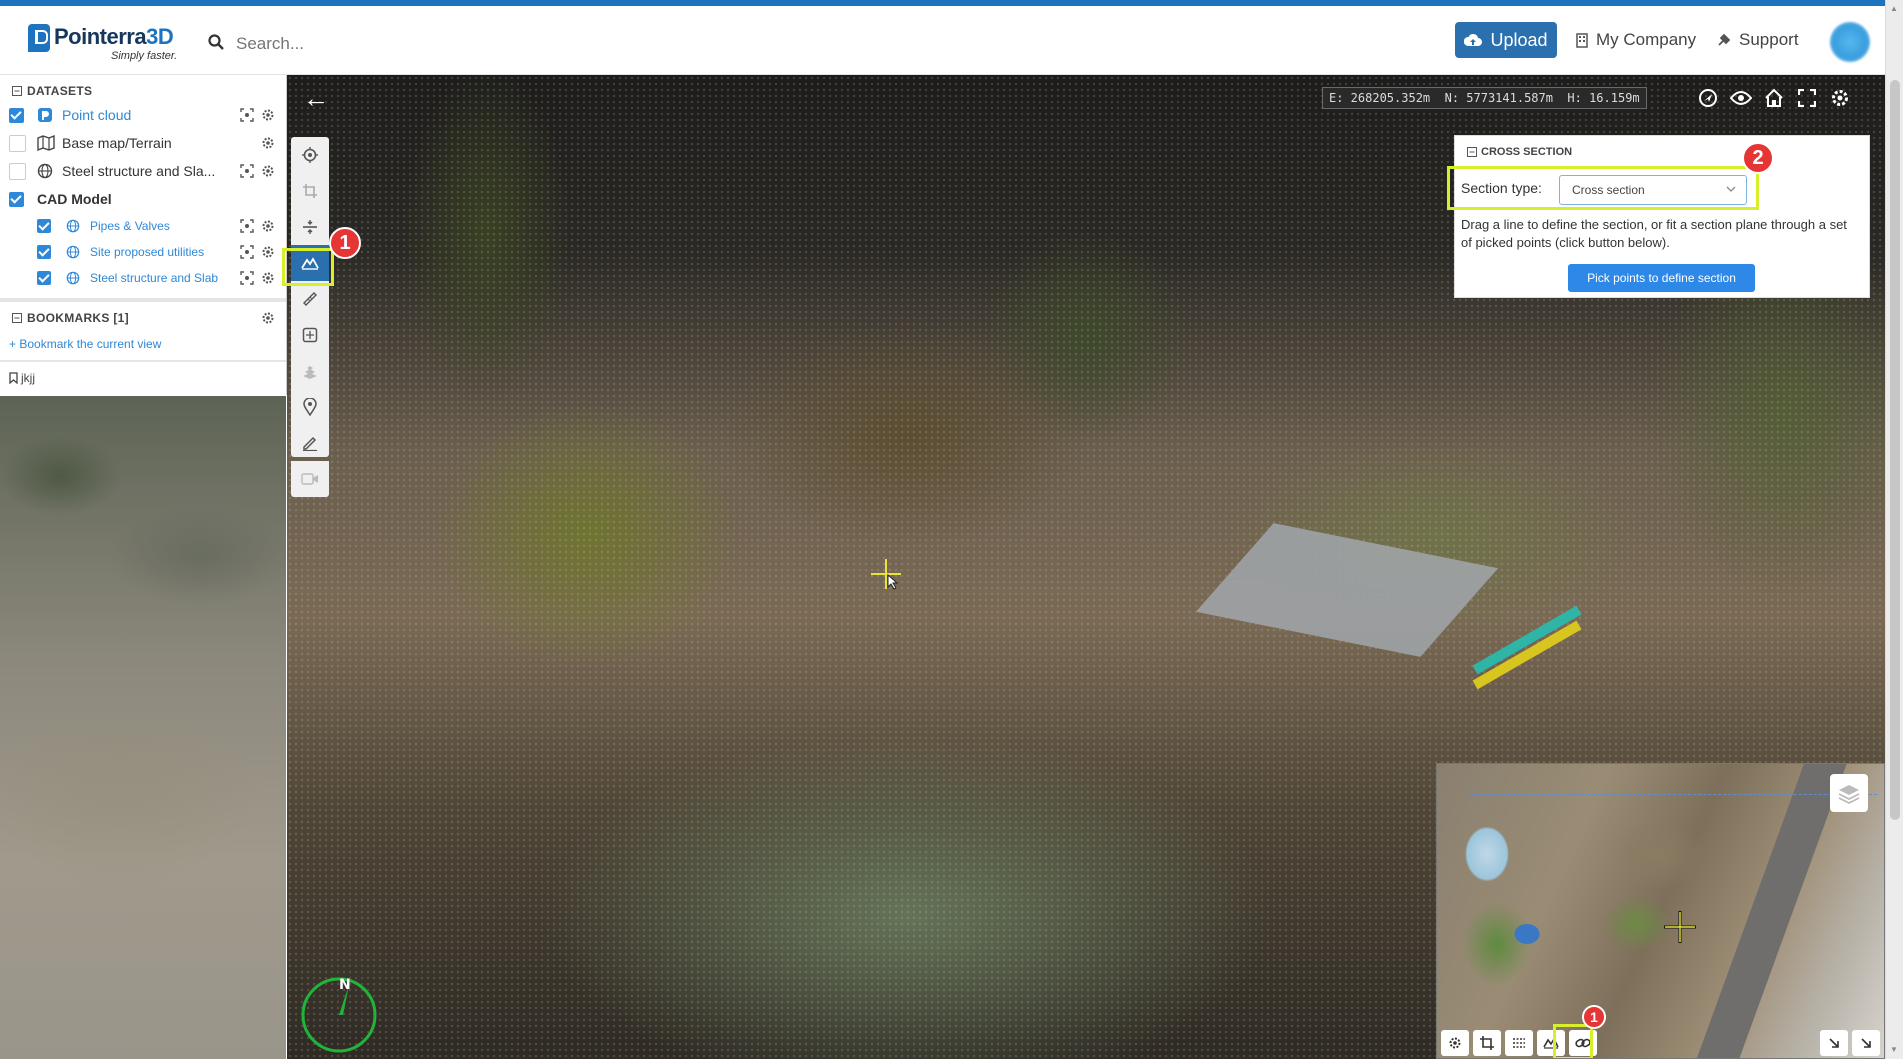  What do you see at coordinates (1519, 152) in the screenshot?
I see `cross-section-header: CROSS SECTION` at bounding box center [1519, 152].